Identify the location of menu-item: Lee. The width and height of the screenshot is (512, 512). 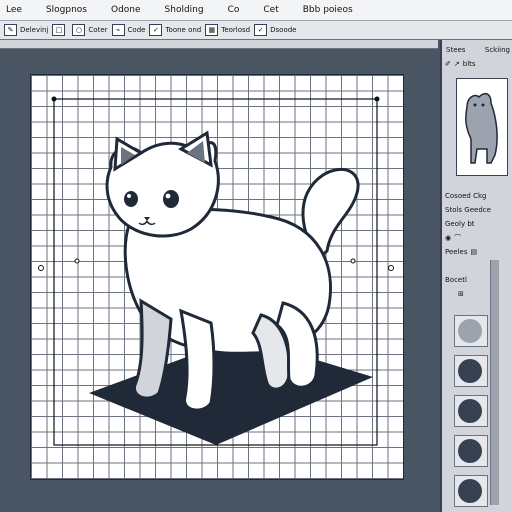
(14, 10).